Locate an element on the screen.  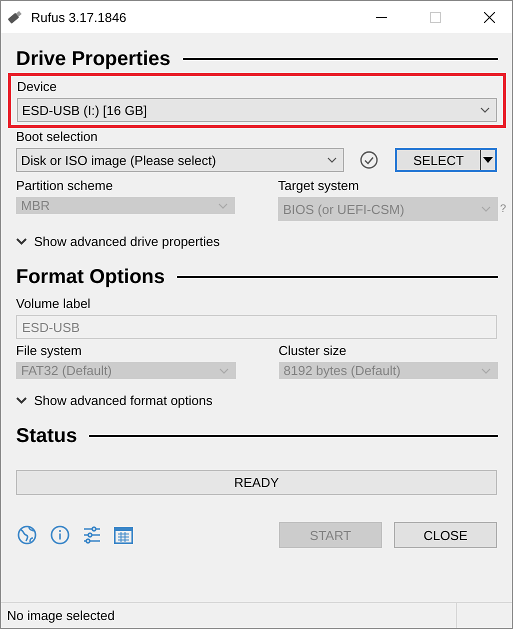
device-dropdown: ESD-USB (I:) [16 GB] is located at coordinates (257, 110).